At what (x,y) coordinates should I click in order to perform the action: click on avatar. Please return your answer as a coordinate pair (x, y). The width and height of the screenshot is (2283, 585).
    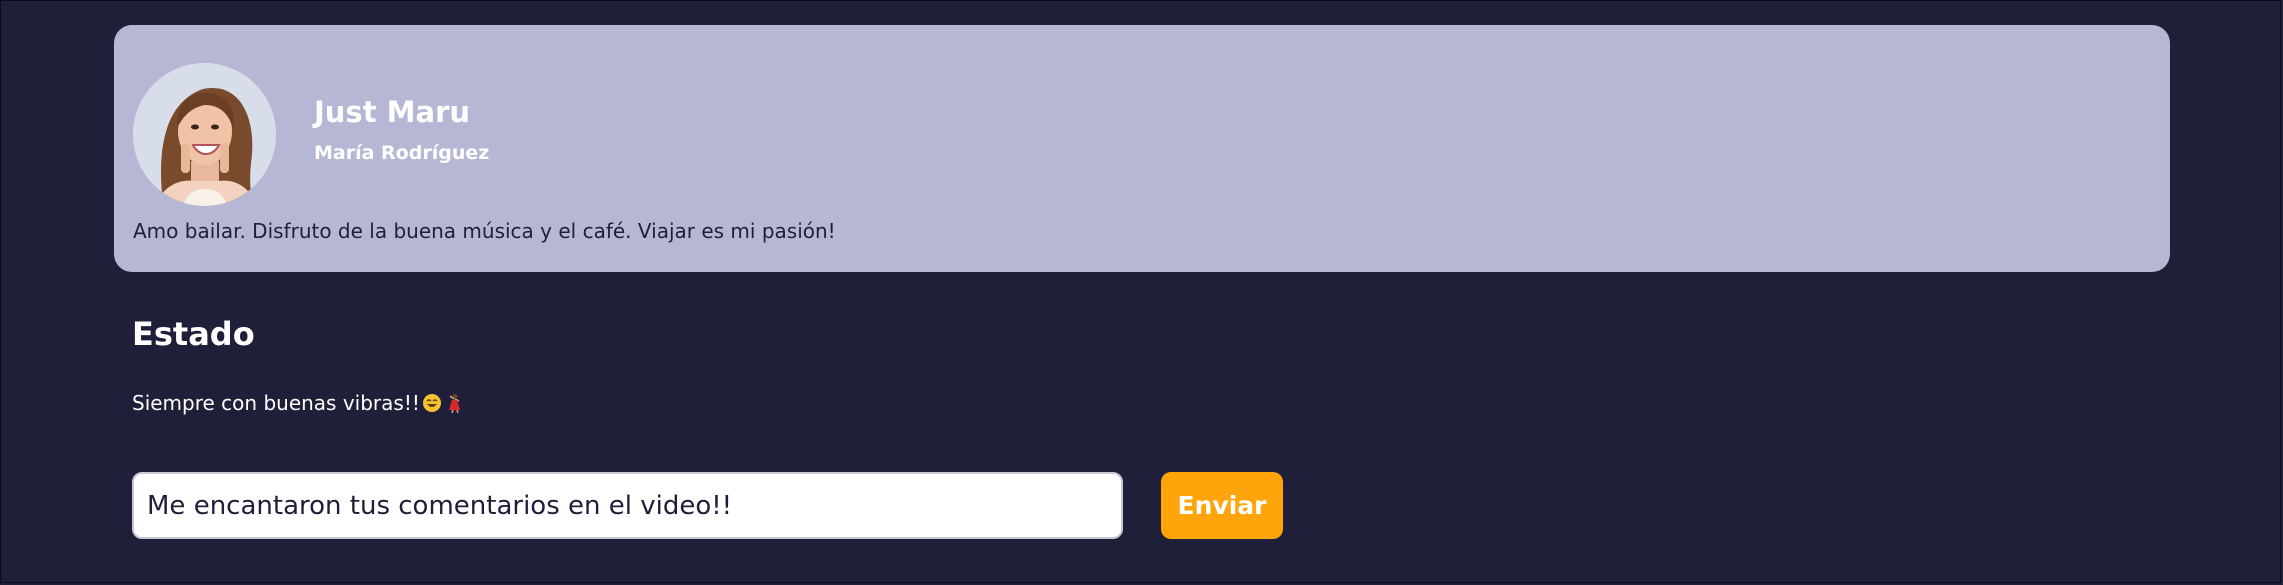
    Looking at the image, I should click on (204, 134).